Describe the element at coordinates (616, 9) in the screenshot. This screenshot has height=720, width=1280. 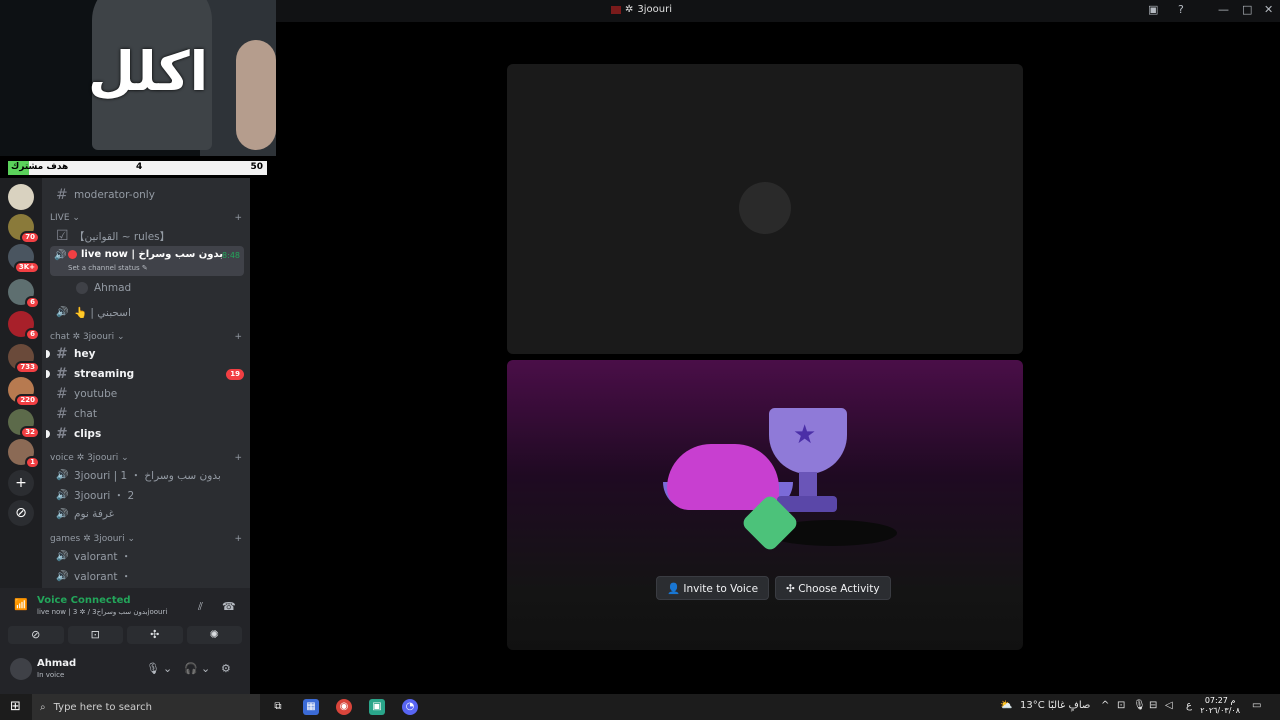
I see `app-icon` at that location.